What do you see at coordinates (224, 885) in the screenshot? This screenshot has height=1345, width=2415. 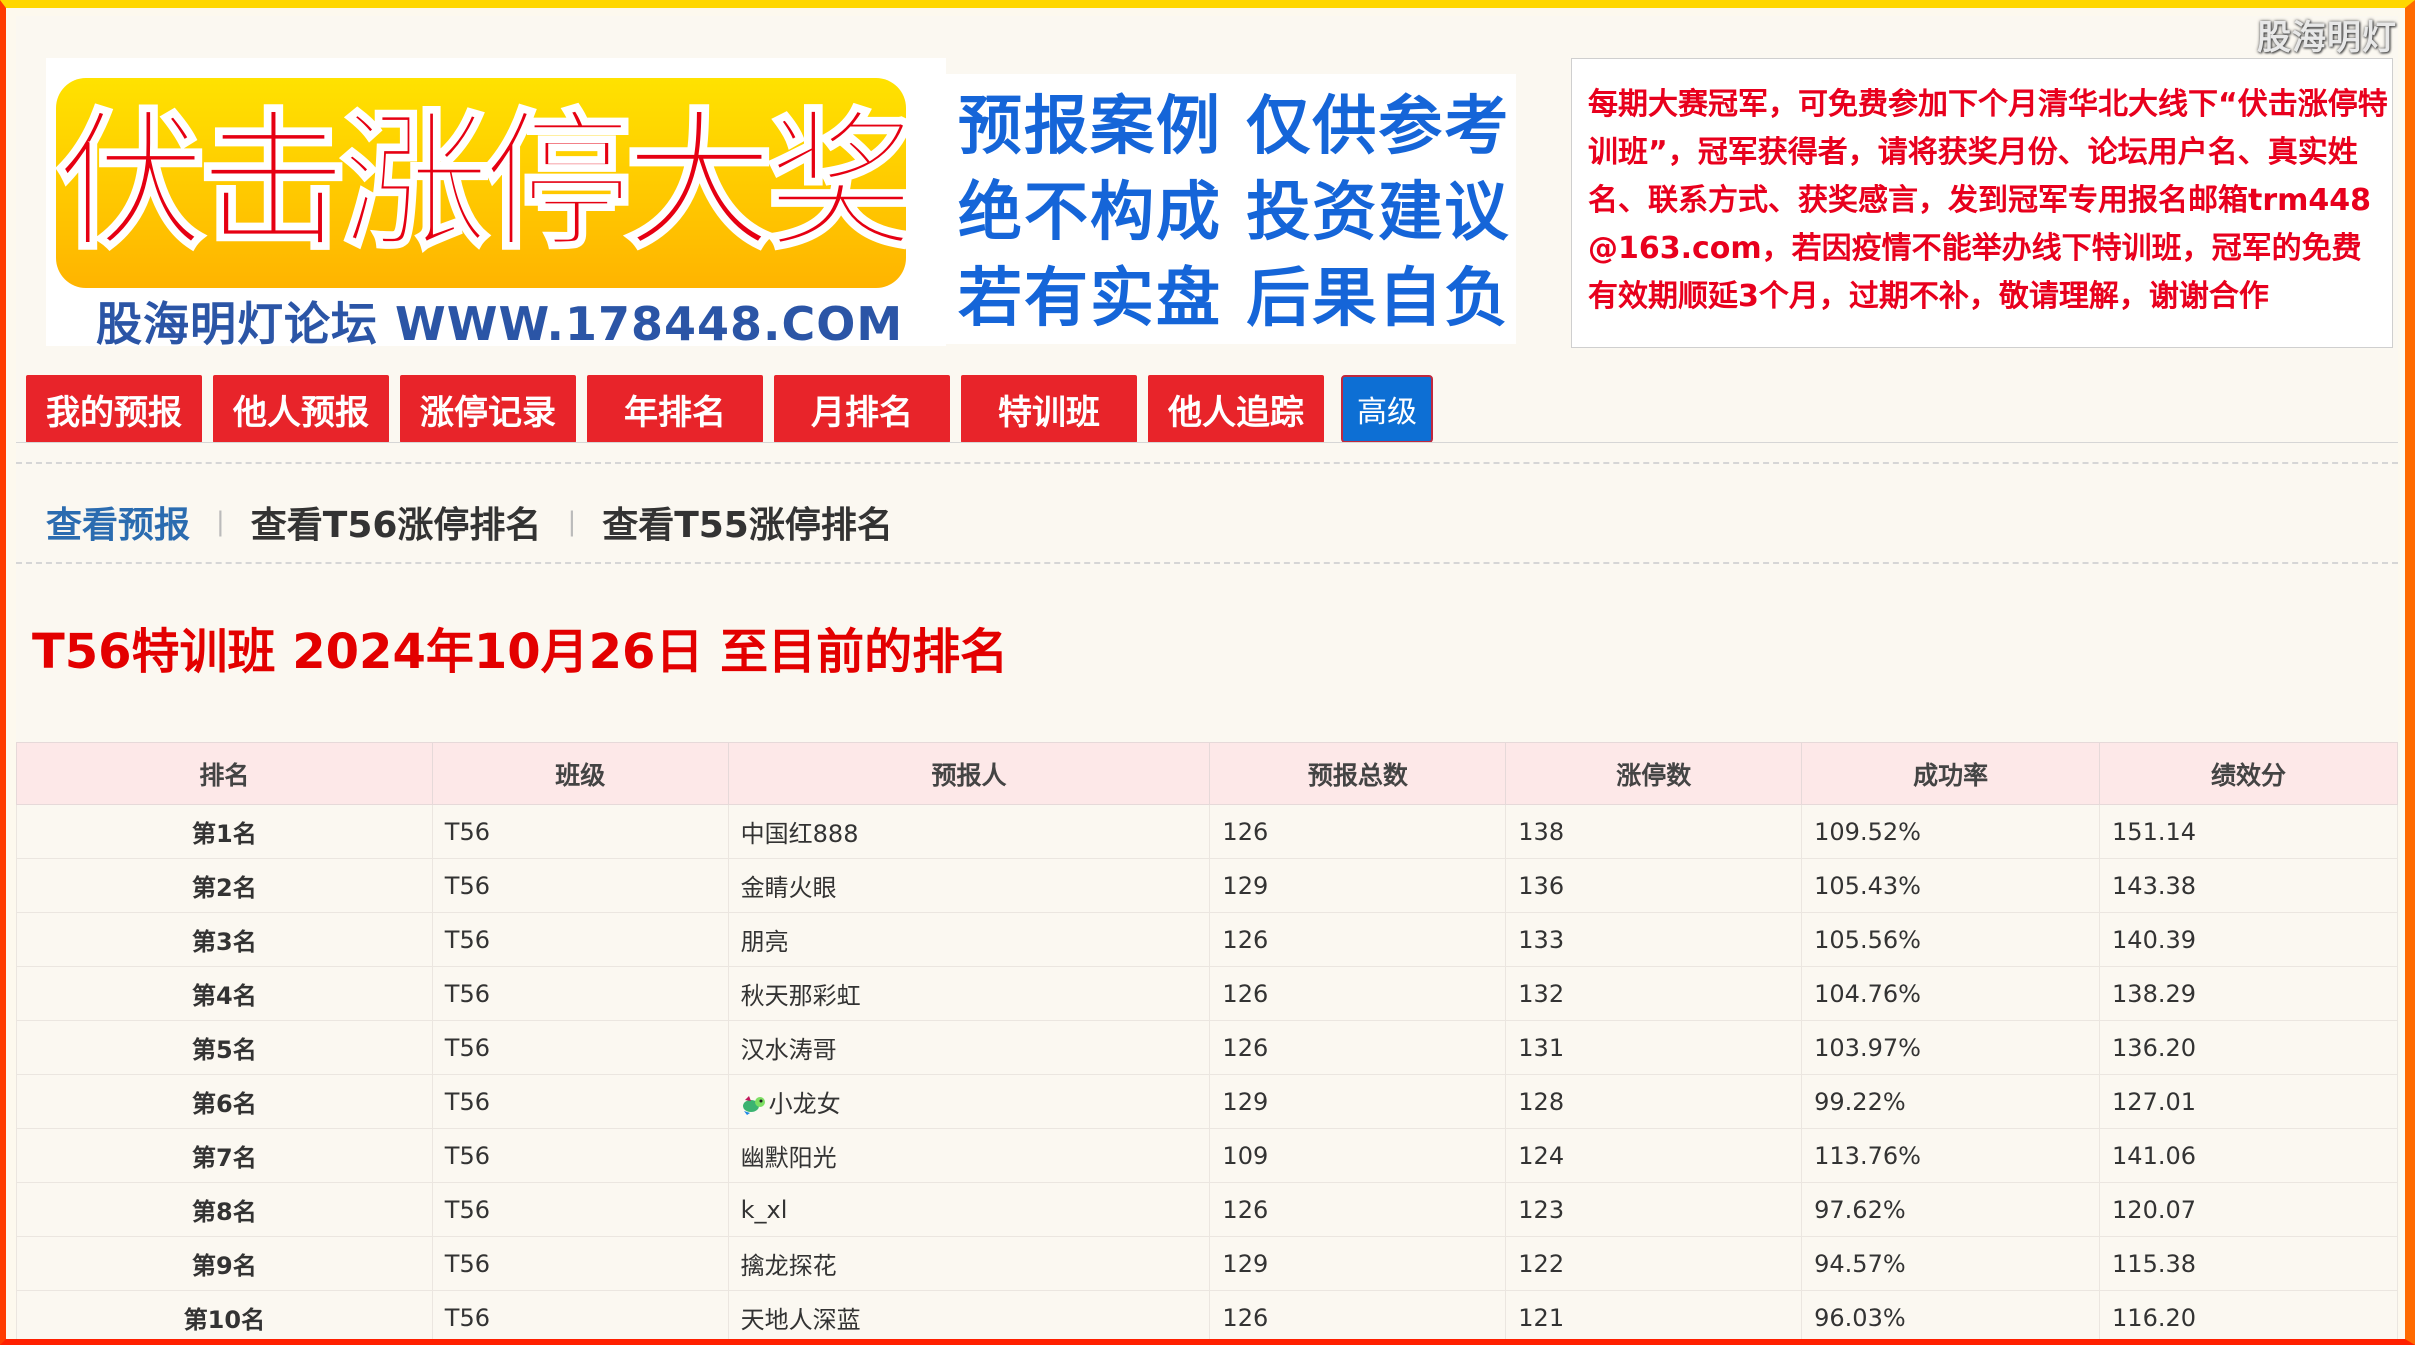 I see `cell-rank: 第2名` at bounding box center [224, 885].